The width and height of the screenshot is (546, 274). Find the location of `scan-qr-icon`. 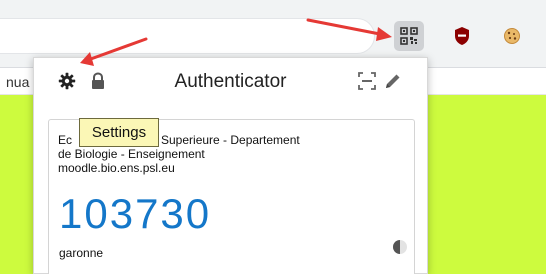

scan-qr-icon is located at coordinates (367, 81).